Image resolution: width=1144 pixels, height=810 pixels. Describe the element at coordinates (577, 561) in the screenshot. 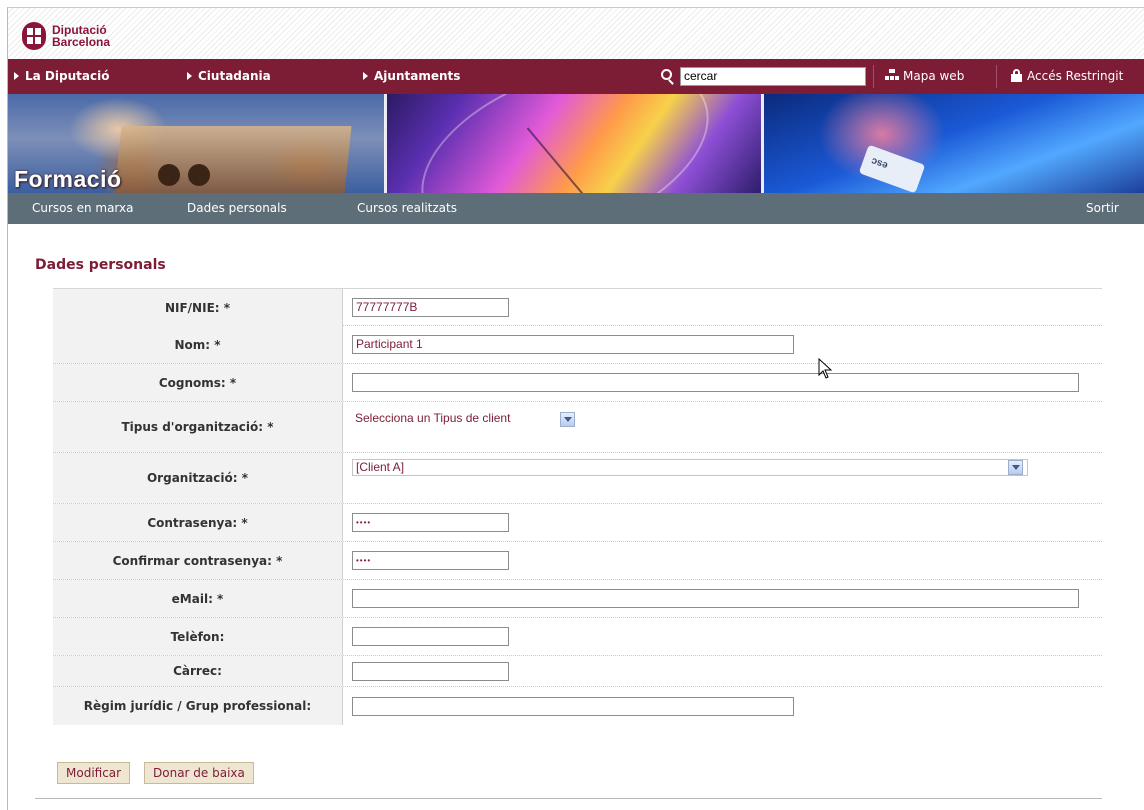

I see `form-row-confirmar: Confirmar contrasenya: * ••••` at that location.